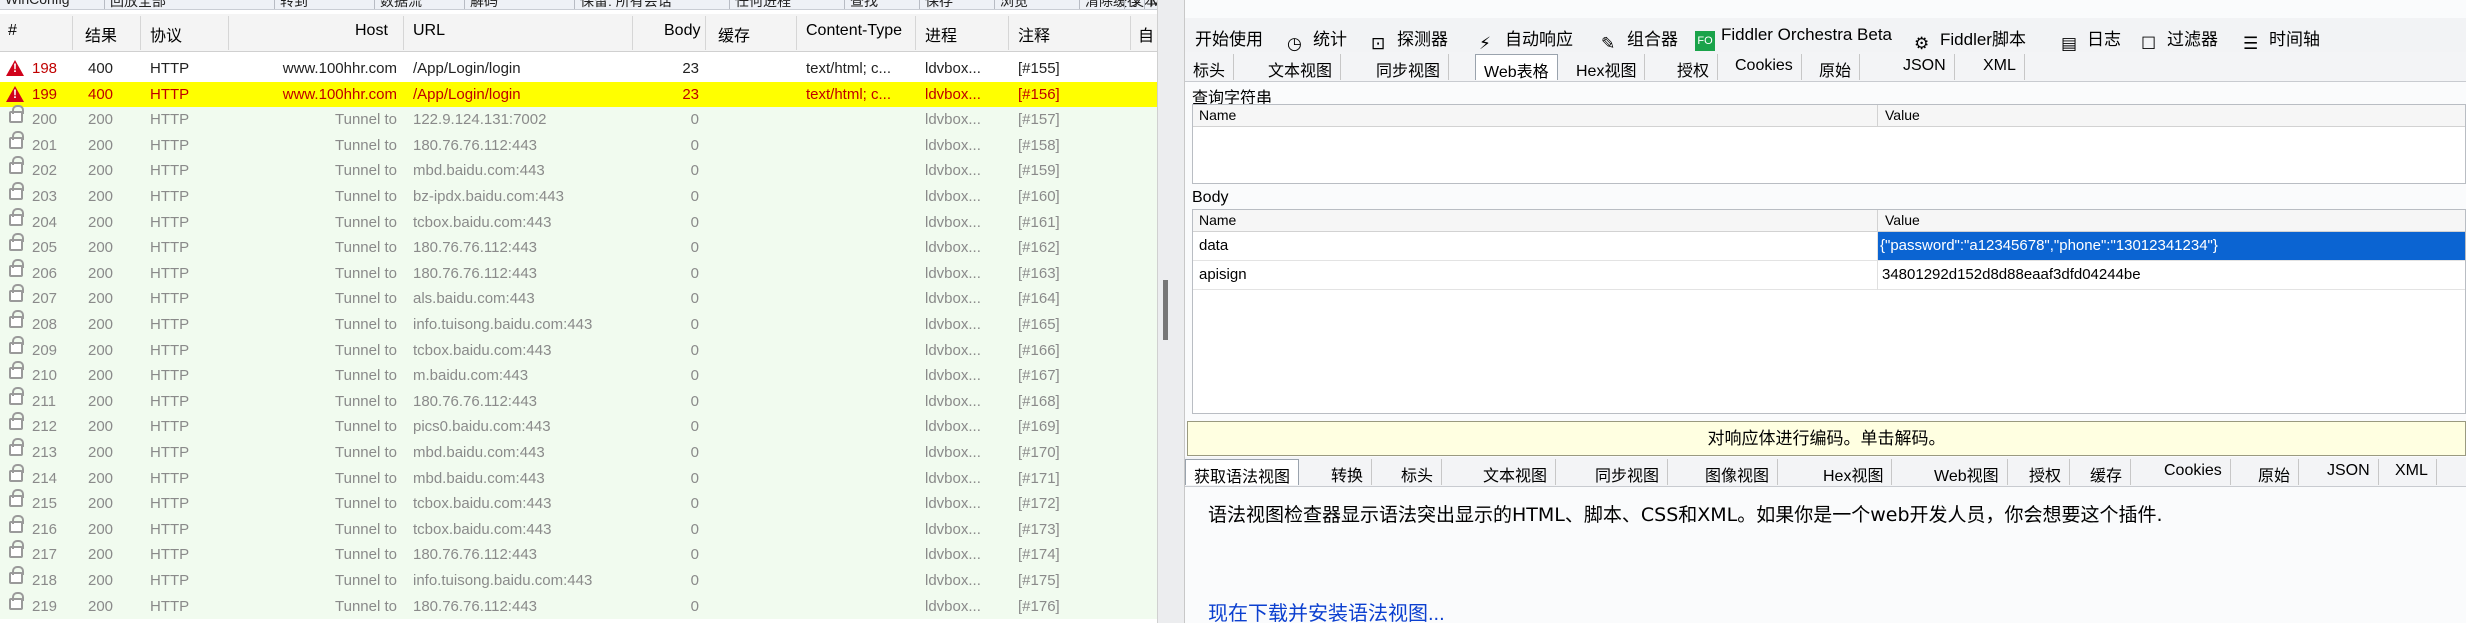  What do you see at coordinates (1628, 472) in the screenshot?
I see `response-tab: 同步视图` at bounding box center [1628, 472].